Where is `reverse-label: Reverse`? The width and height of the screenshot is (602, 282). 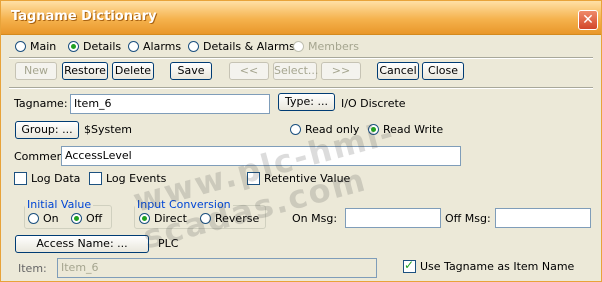 reverse-label: Reverse is located at coordinates (237, 218).